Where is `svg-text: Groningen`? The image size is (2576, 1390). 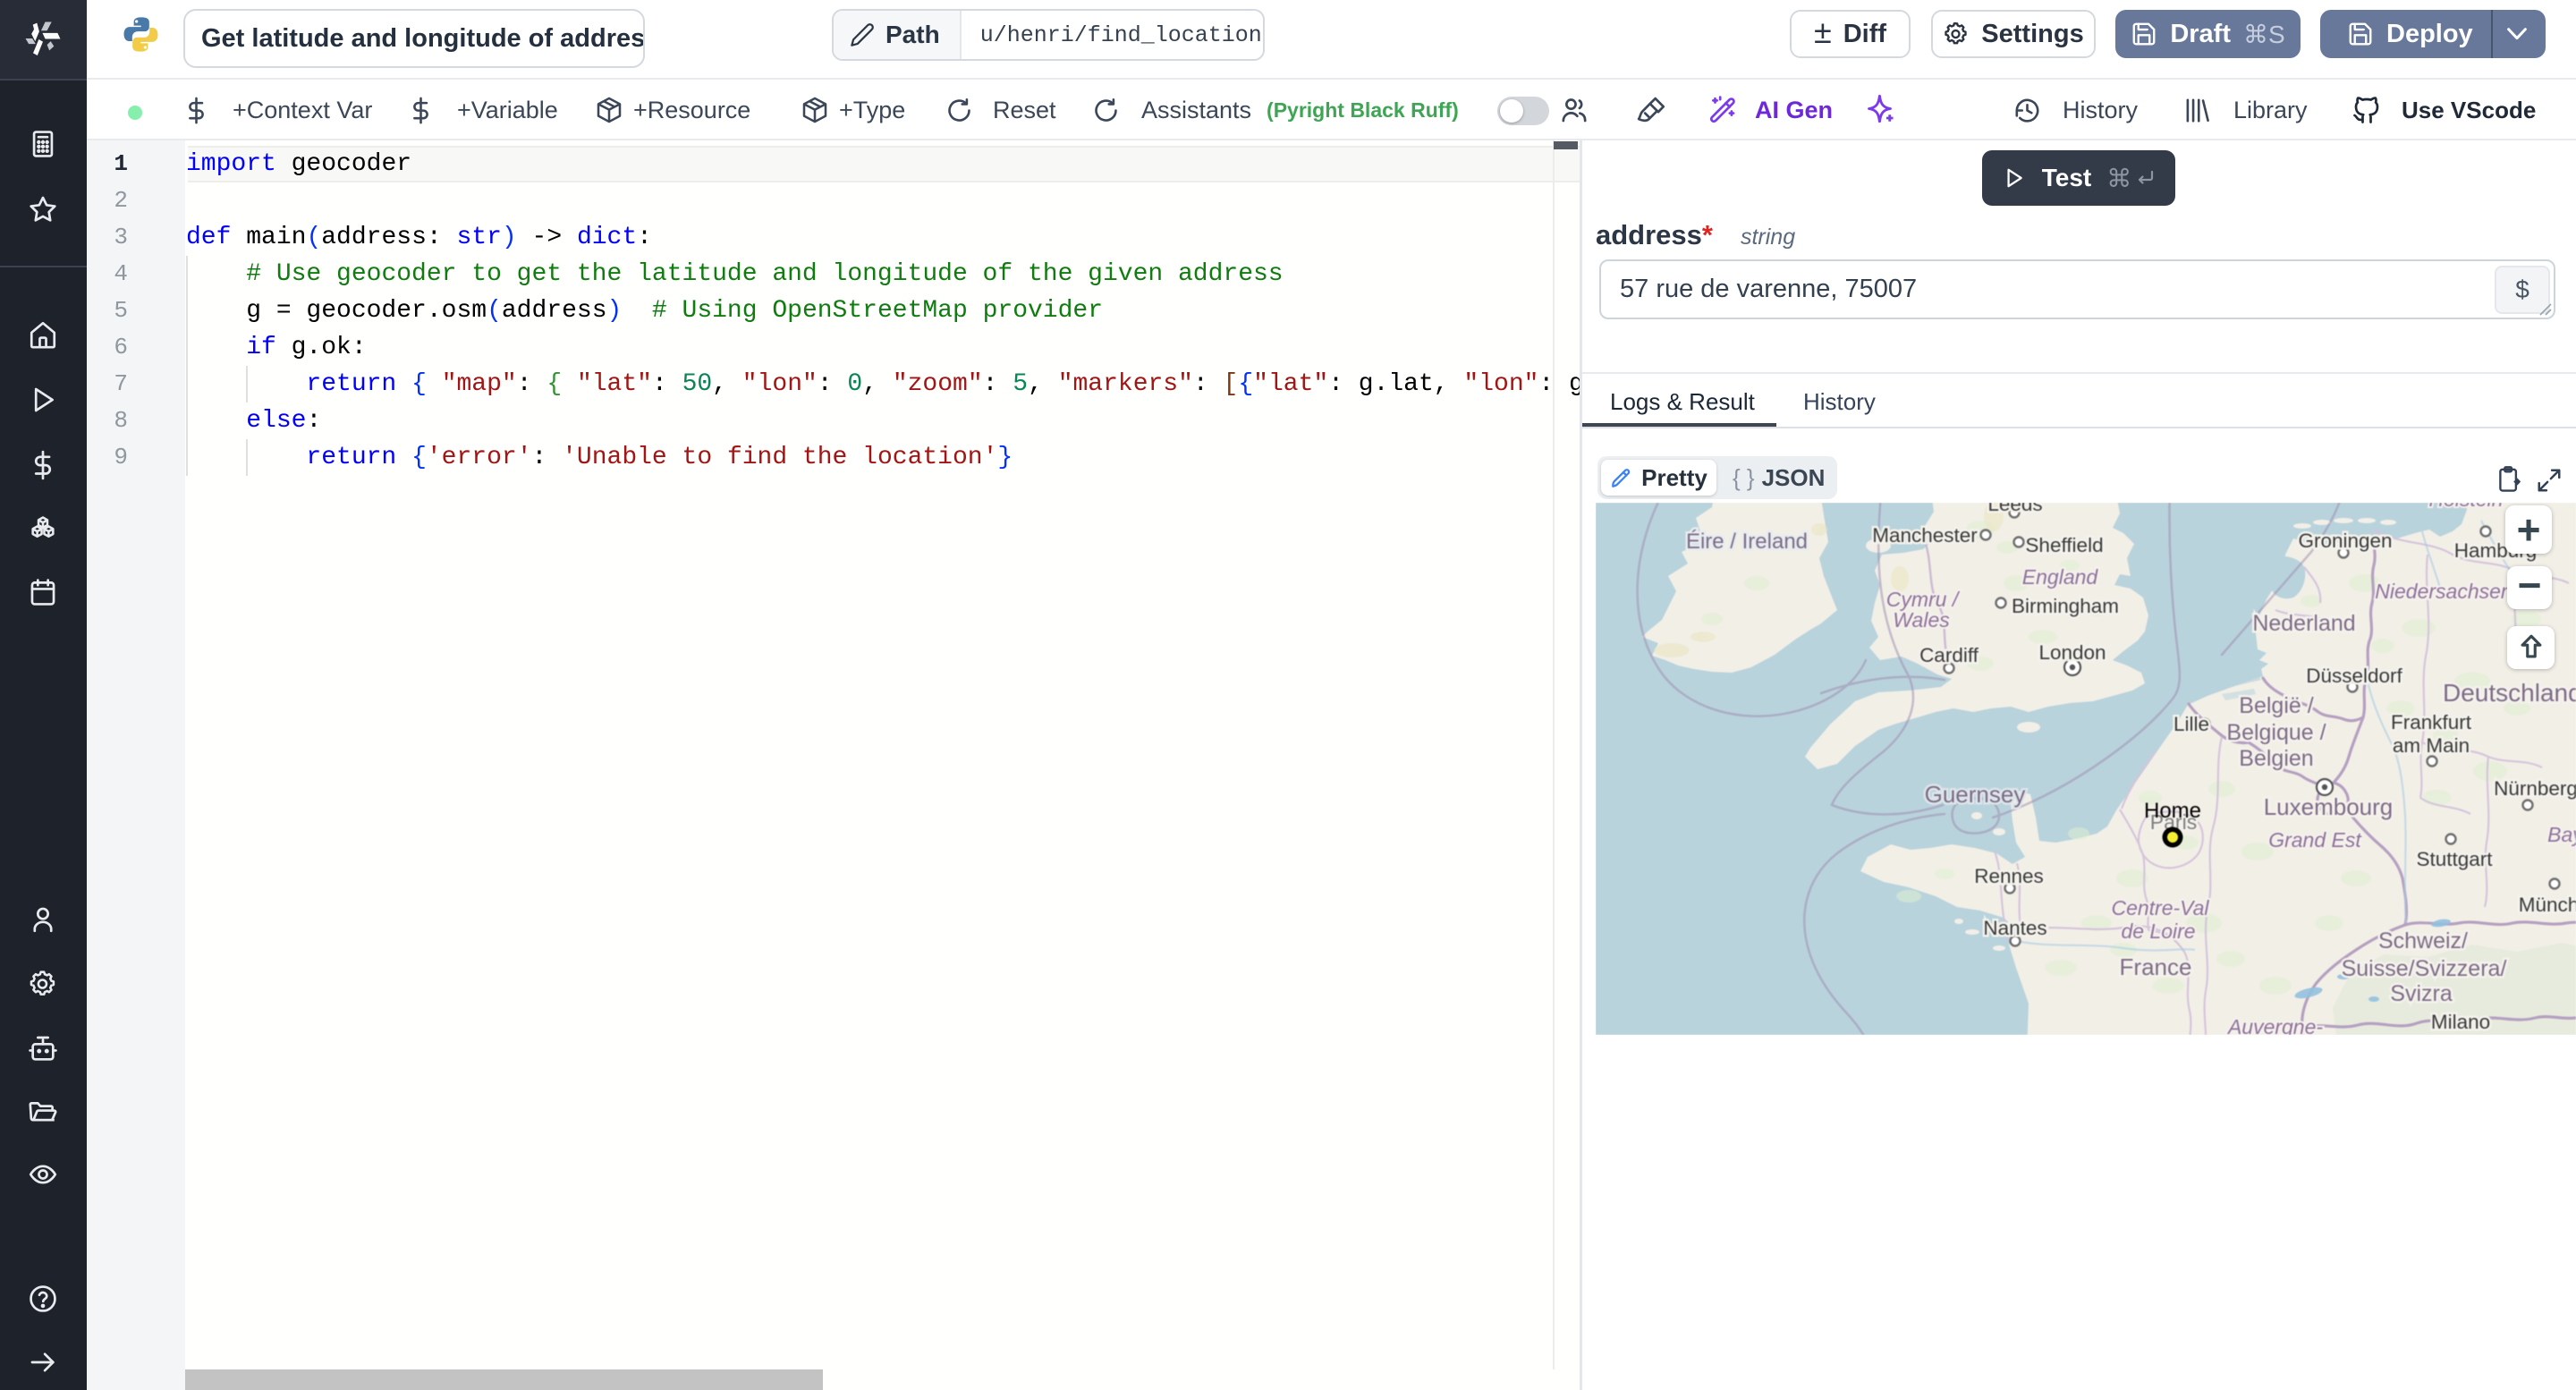
svg-text: Groningen is located at coordinates (2345, 541).